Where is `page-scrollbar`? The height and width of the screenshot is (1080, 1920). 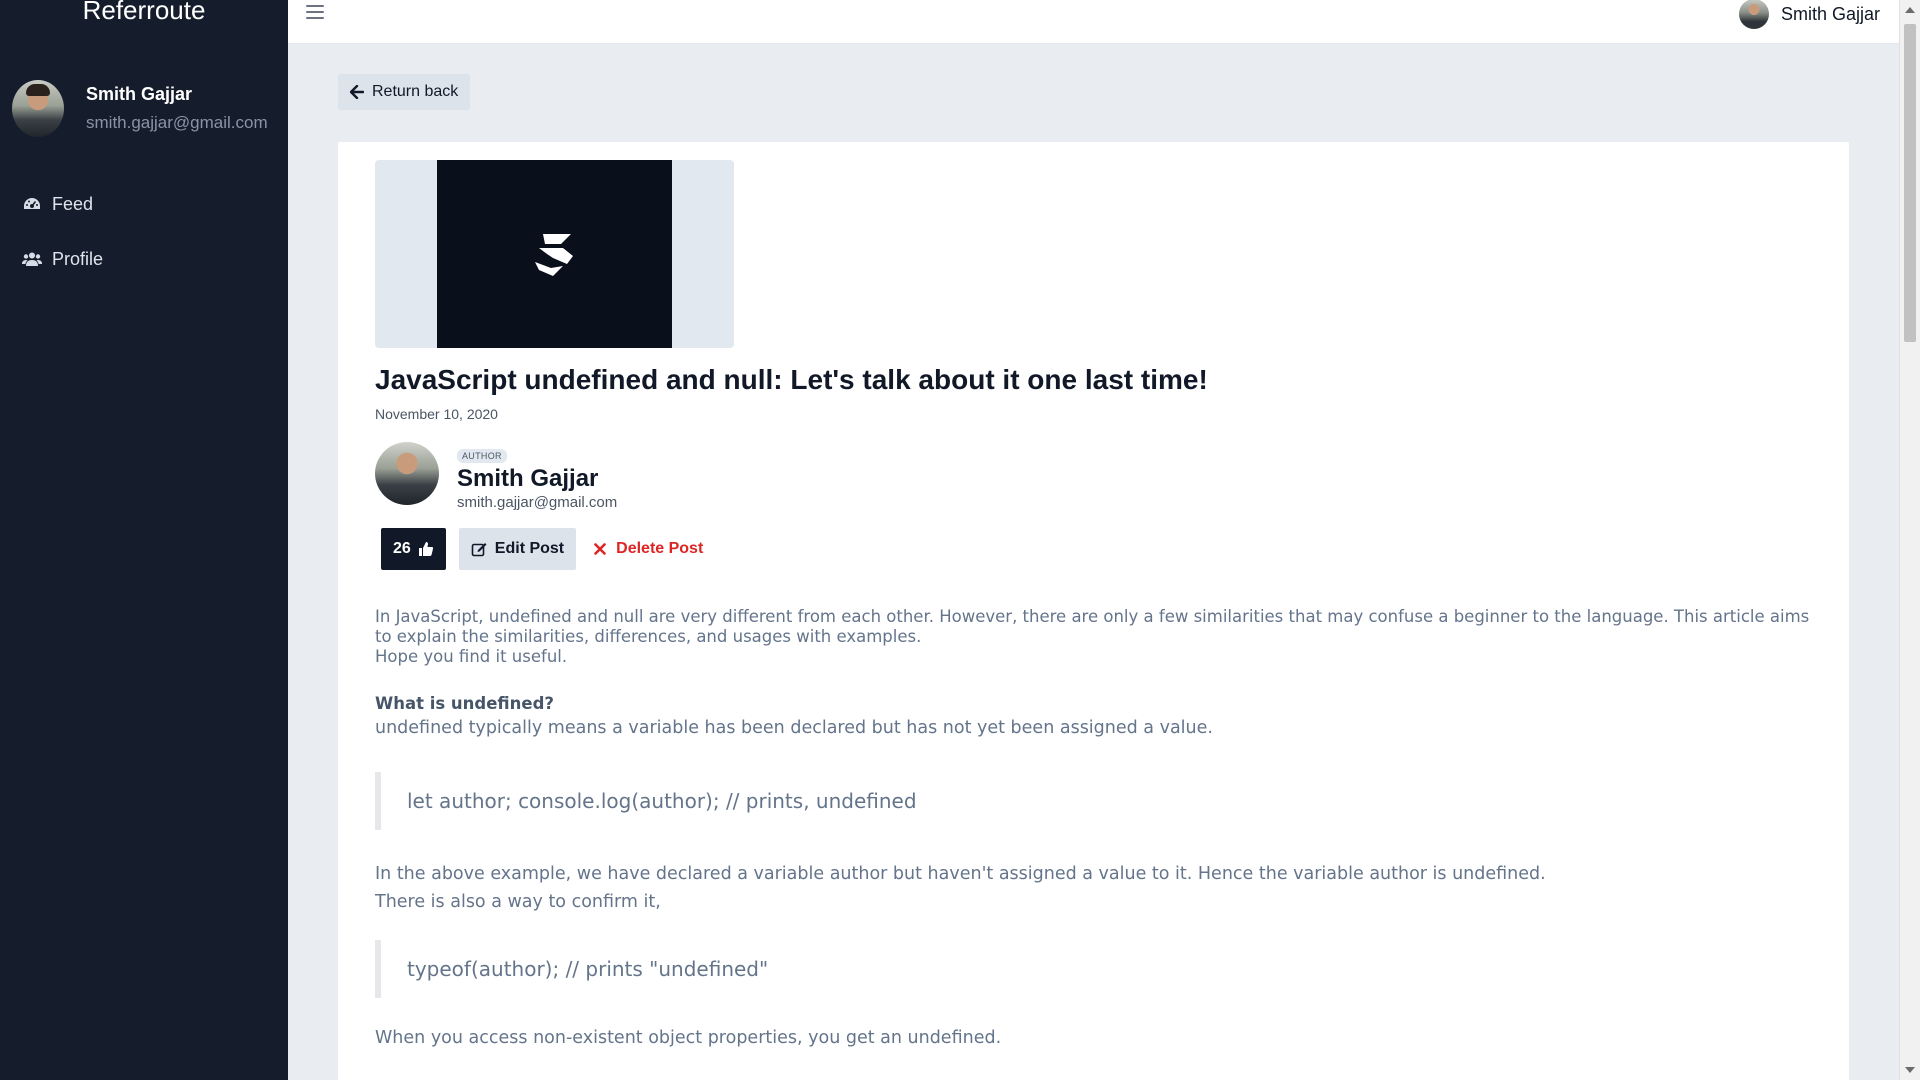
page-scrollbar is located at coordinates (1909, 540).